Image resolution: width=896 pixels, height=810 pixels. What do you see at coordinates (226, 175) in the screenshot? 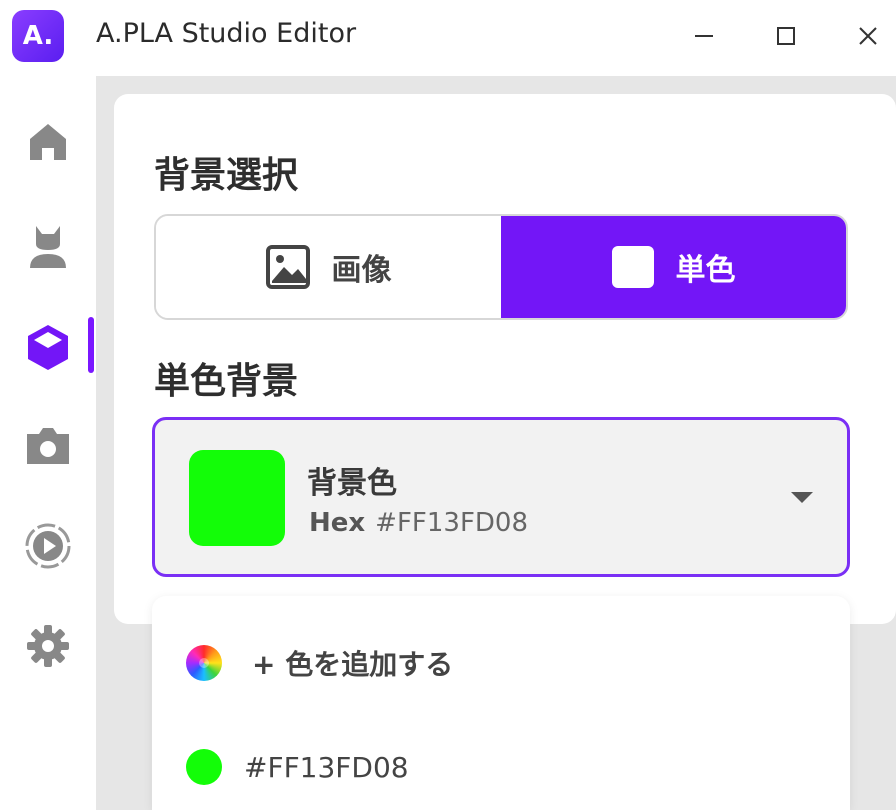
I see `background-select-title: 背景選択` at bounding box center [226, 175].